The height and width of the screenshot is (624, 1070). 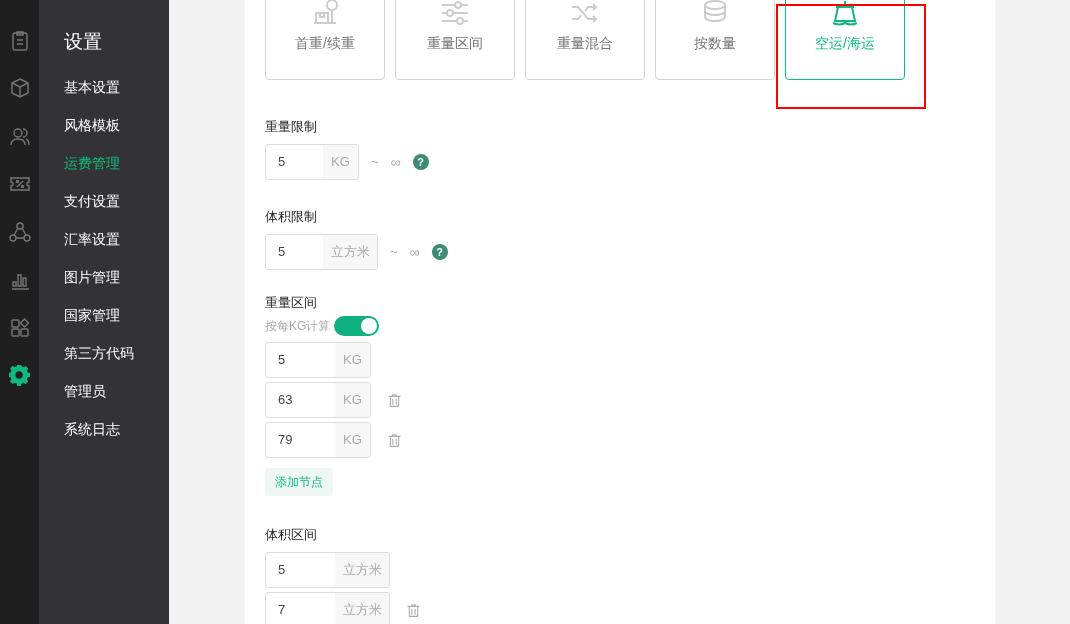 I want to click on cube-icon, so click(x=19, y=88).